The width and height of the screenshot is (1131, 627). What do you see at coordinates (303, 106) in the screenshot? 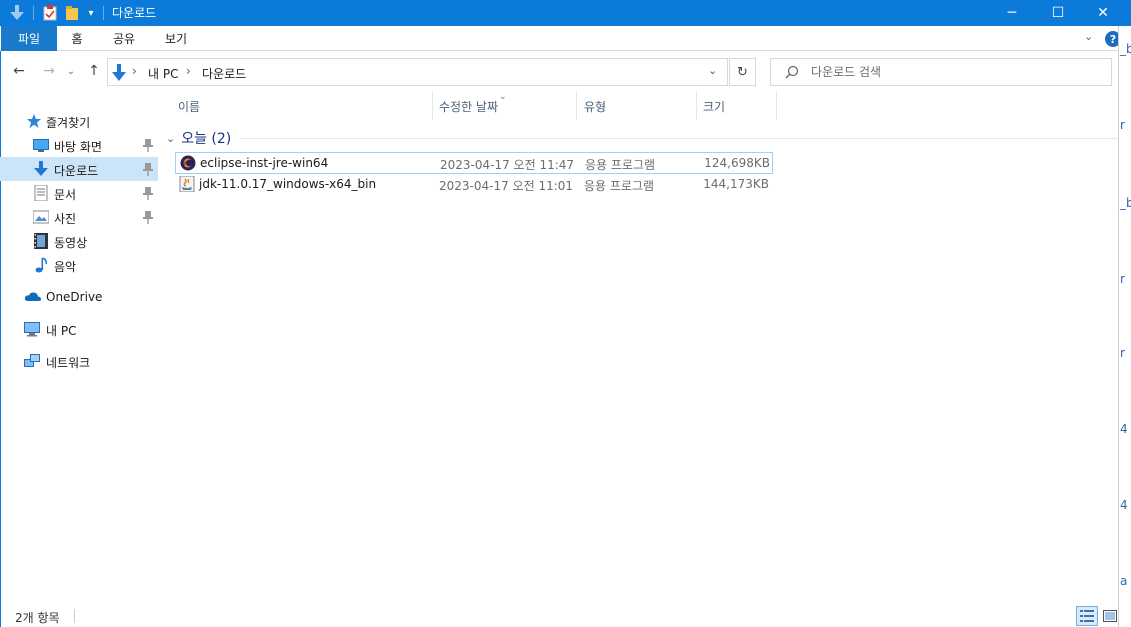
I see `column-header-name: 이름` at bounding box center [303, 106].